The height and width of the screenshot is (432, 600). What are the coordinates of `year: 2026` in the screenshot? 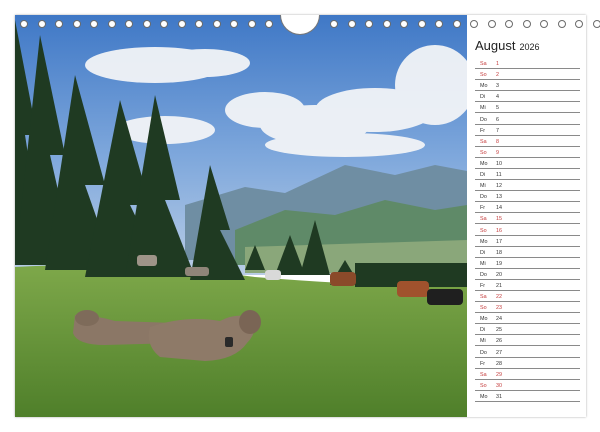 It's located at (529, 47).